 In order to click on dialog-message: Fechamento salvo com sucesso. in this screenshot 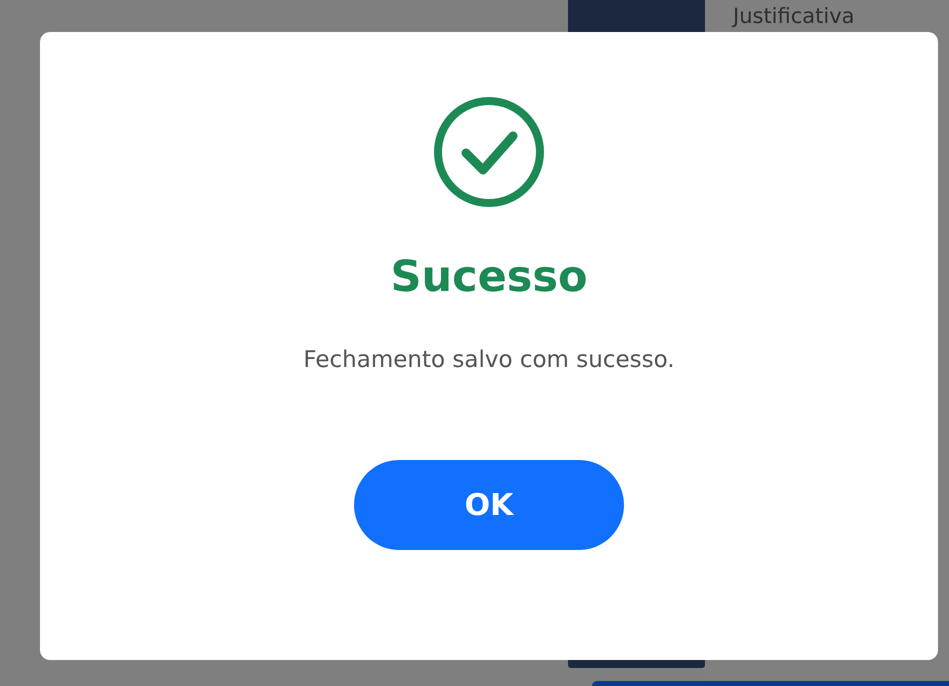, I will do `click(489, 360)`.